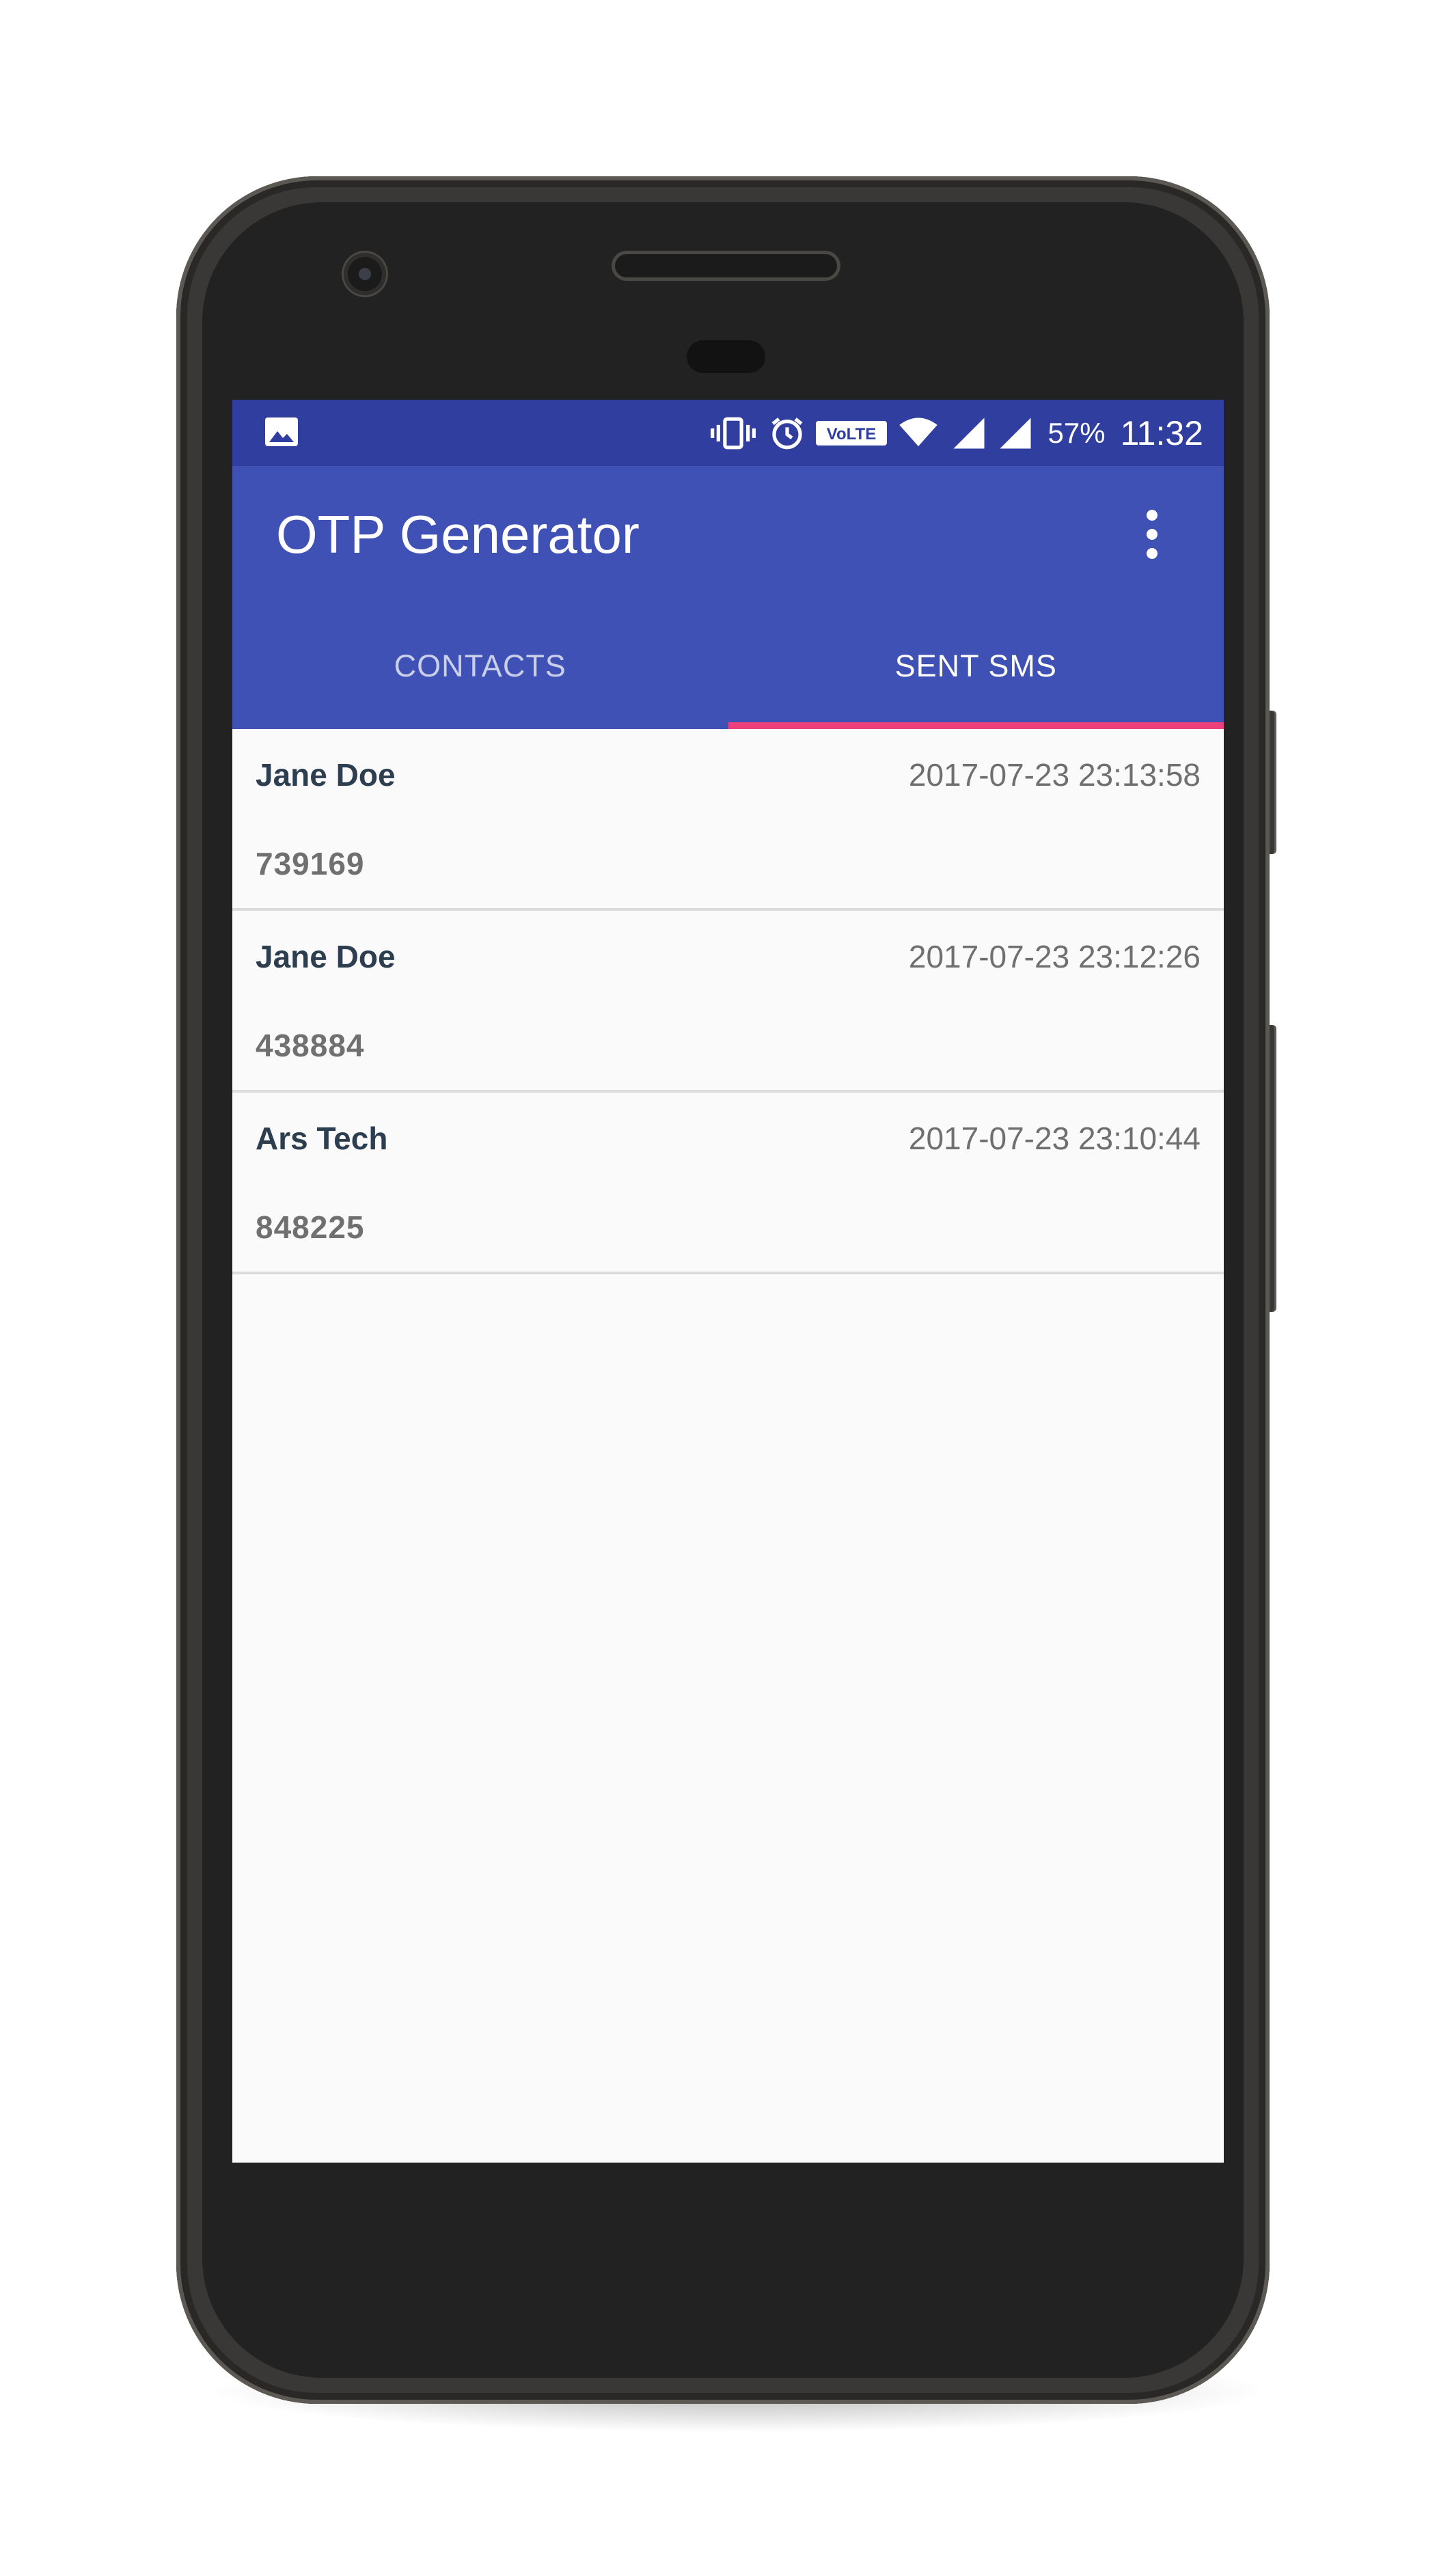  Describe the element at coordinates (1076, 432) in the screenshot. I see `battery-percent: 57%` at that location.